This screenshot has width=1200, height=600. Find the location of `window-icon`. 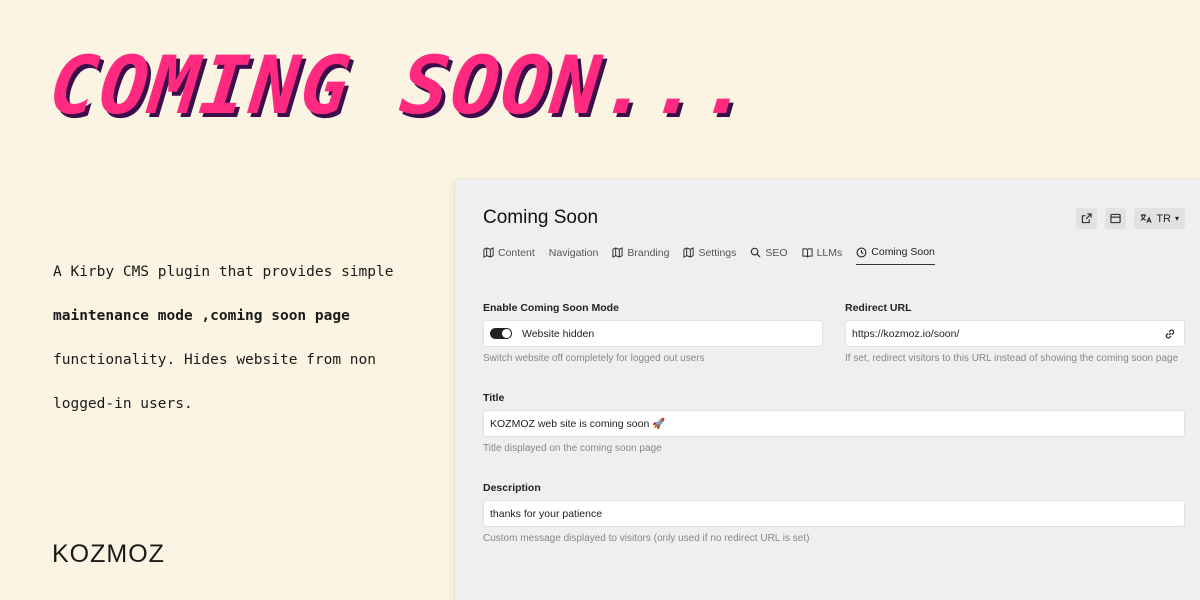

window-icon is located at coordinates (1115, 218).